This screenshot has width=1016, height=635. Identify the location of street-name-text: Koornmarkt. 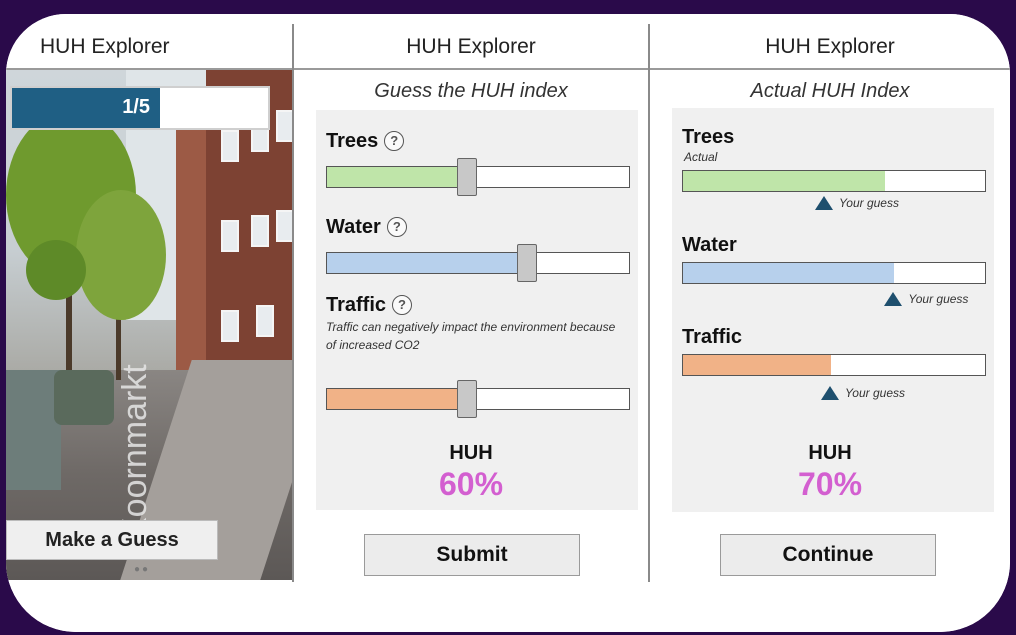
(135, 452).